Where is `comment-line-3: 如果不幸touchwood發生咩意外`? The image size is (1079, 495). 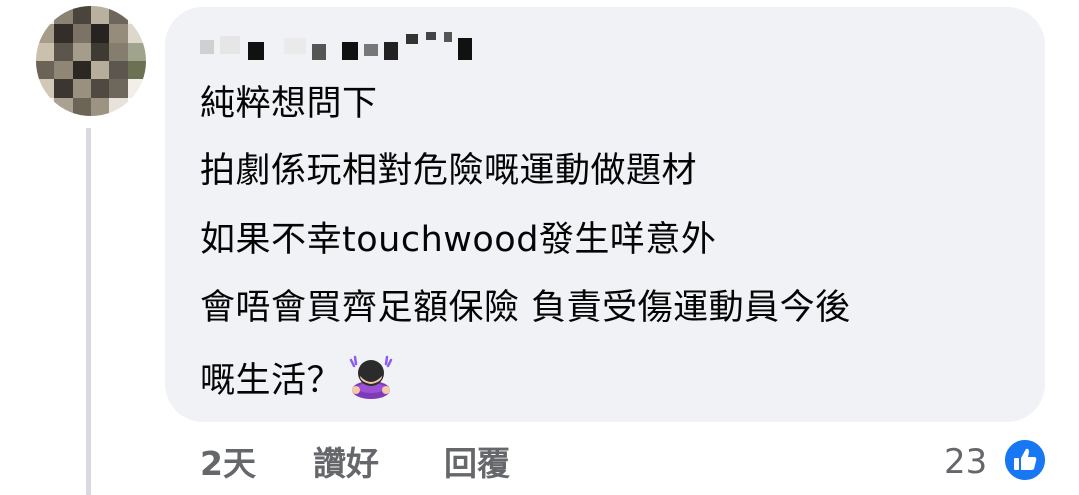 comment-line-3: 如果不幸touchwood發生咩意外 is located at coordinates (458, 240).